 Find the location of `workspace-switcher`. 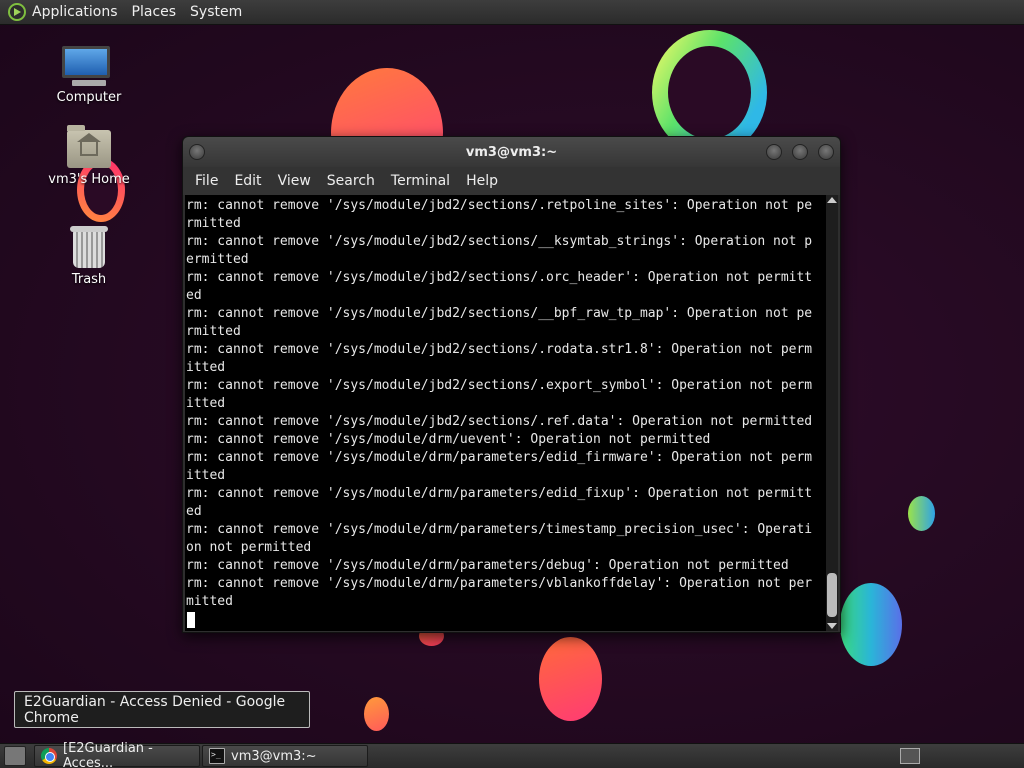

workspace-switcher is located at coordinates (910, 756).